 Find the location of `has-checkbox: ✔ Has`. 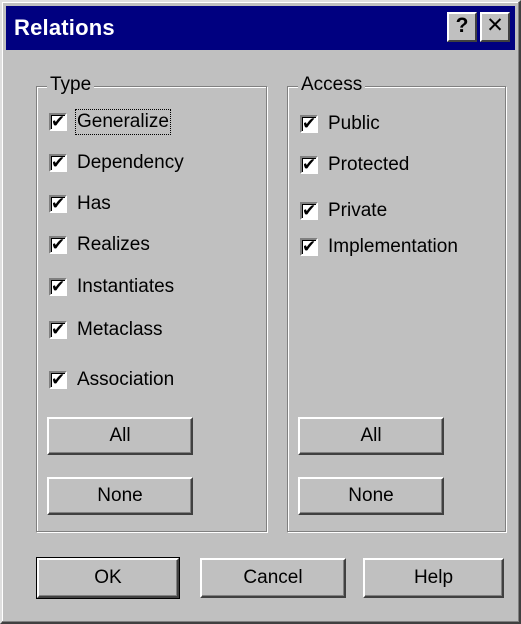

has-checkbox: ✔ Has is located at coordinates (80, 204).